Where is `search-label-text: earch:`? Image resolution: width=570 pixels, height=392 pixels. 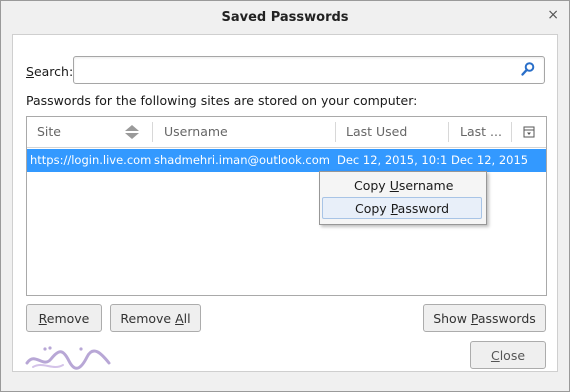 search-label-text: earch: is located at coordinates (53, 71).